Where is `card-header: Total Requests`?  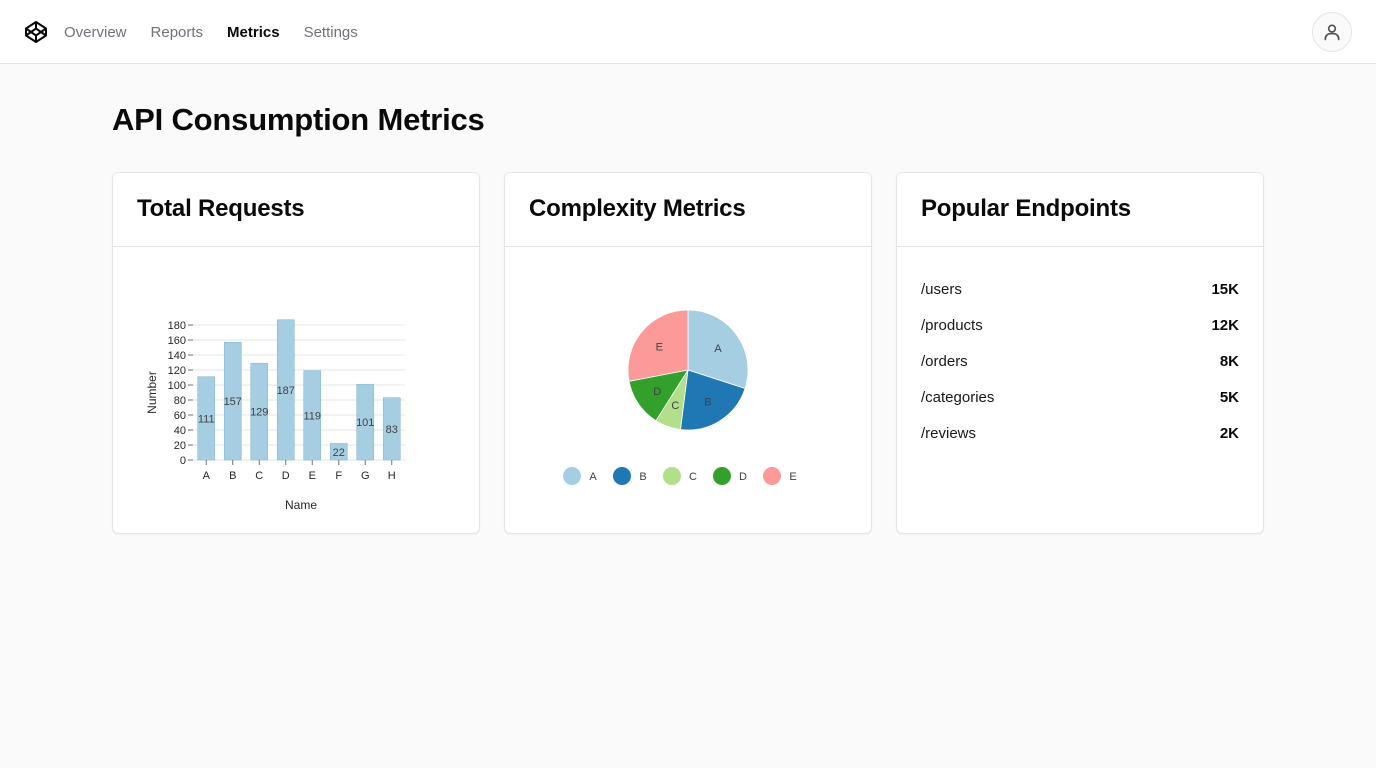
card-header: Total Requests is located at coordinates (296, 210).